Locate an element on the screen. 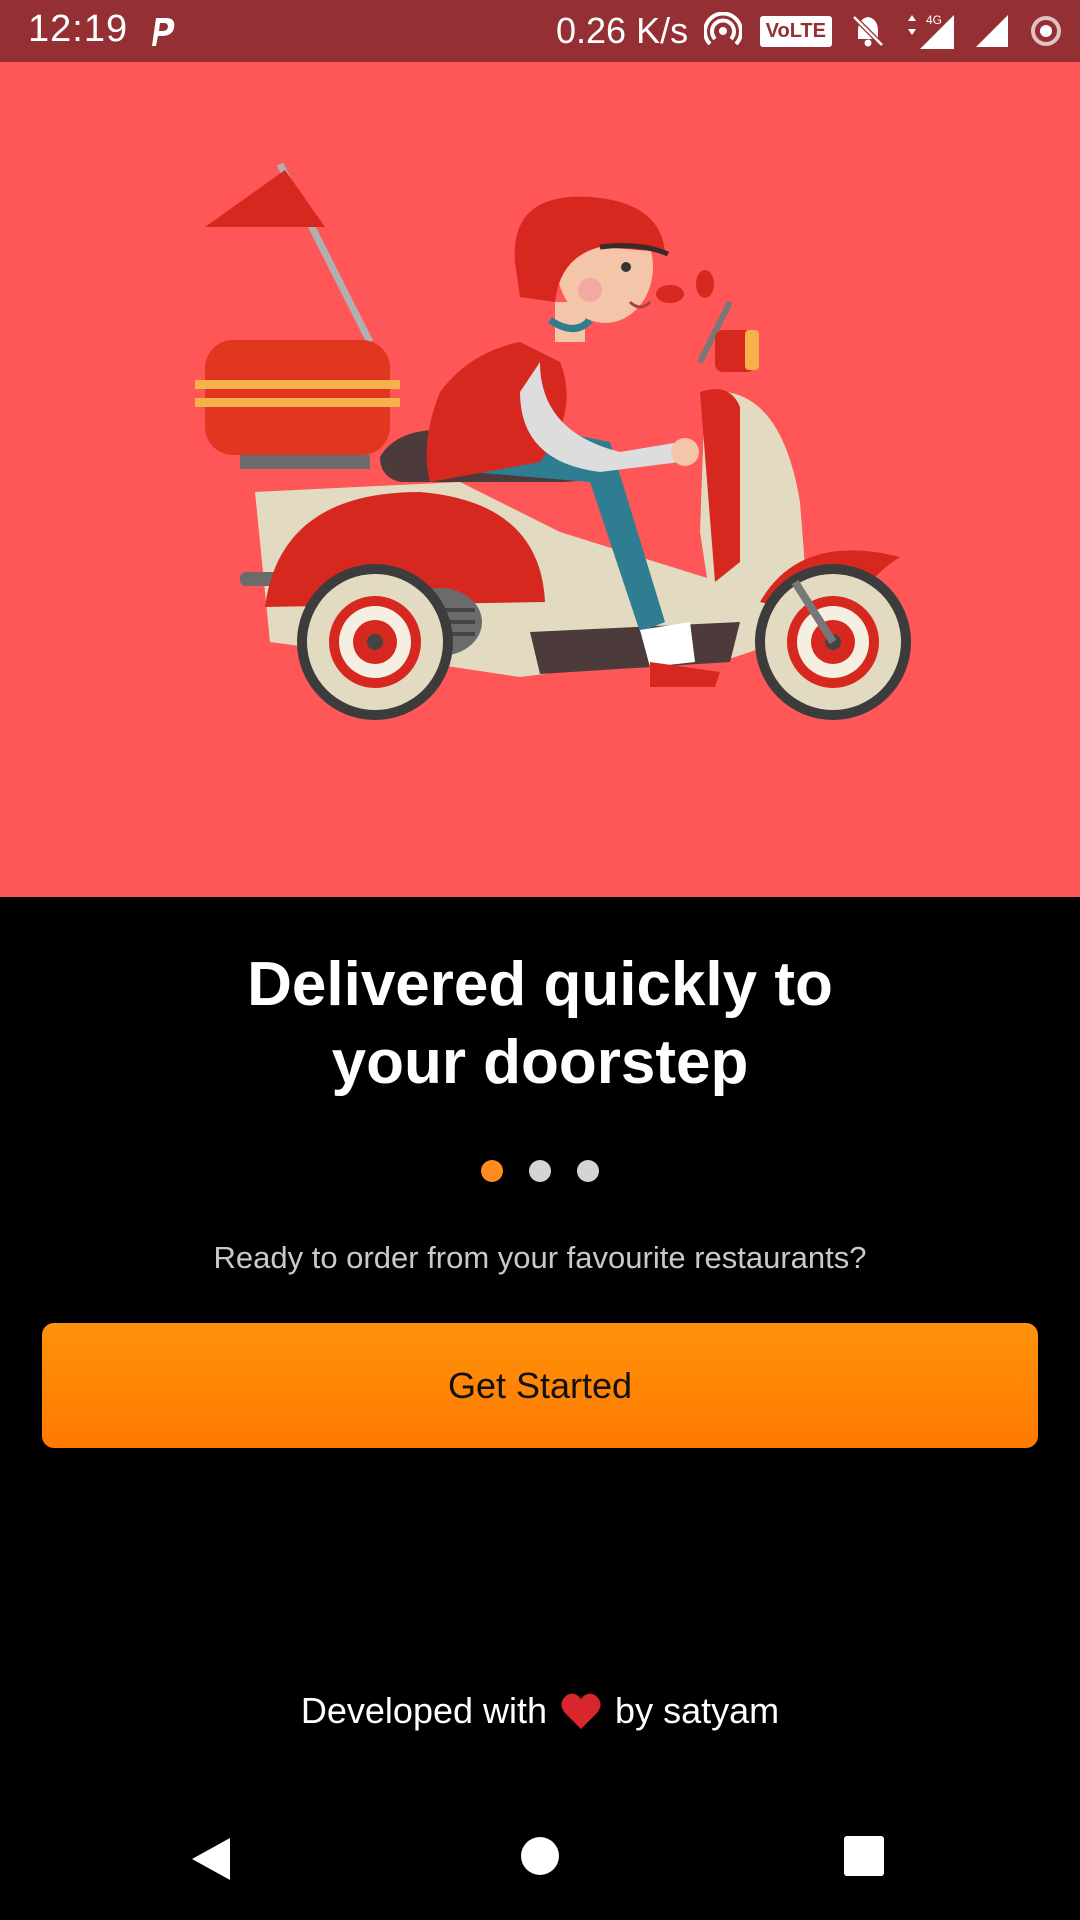 Image resolution: width=1080 pixels, height=1920 pixels. home-button is located at coordinates (540, 1856).